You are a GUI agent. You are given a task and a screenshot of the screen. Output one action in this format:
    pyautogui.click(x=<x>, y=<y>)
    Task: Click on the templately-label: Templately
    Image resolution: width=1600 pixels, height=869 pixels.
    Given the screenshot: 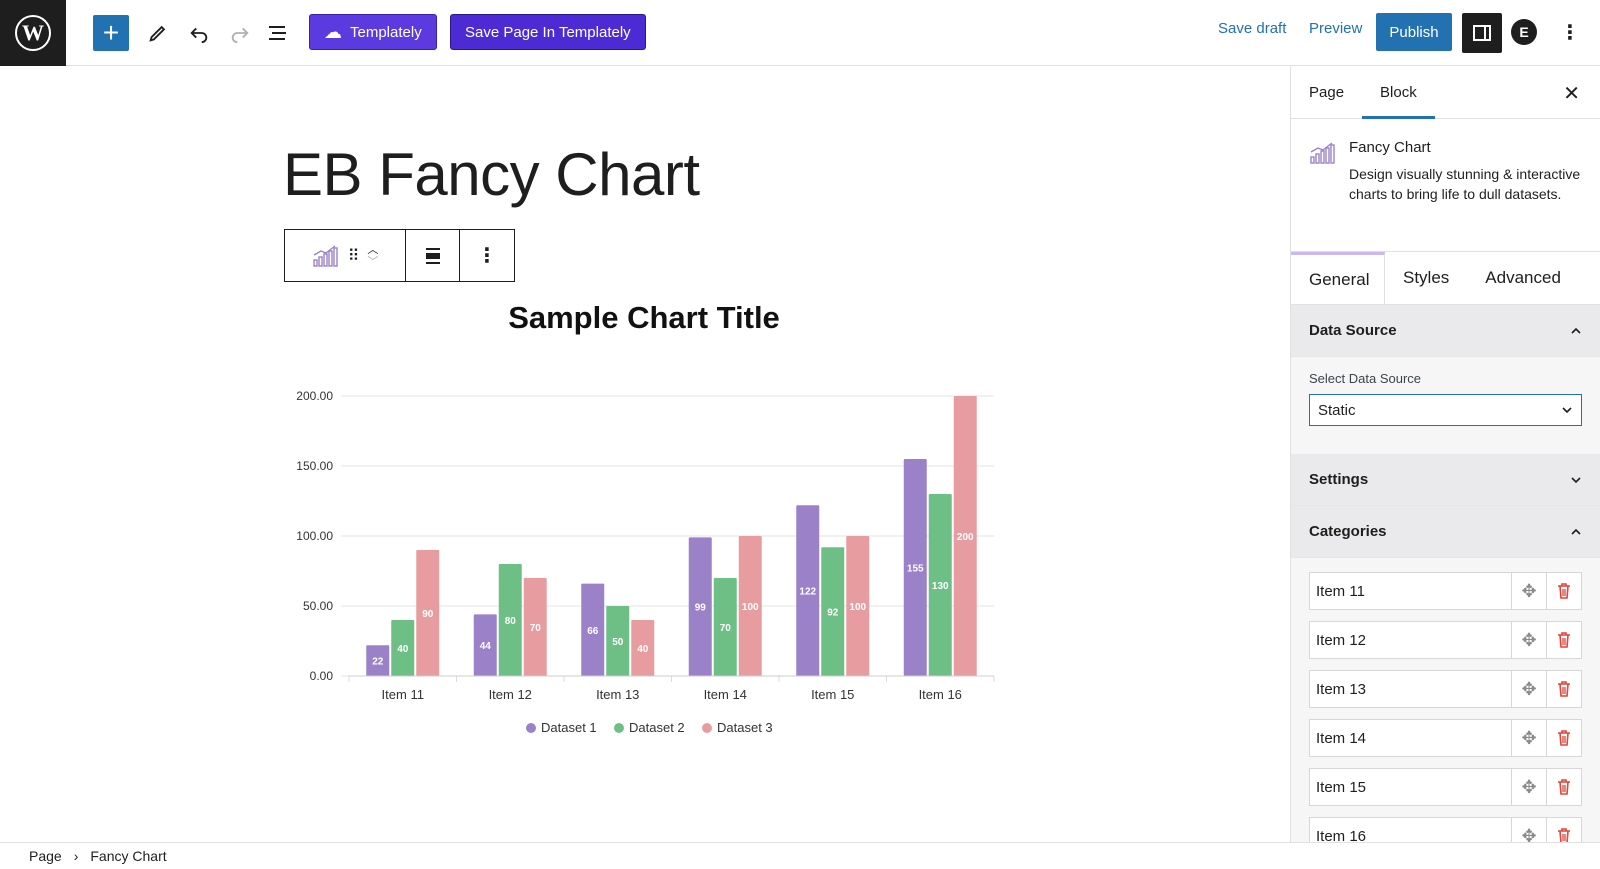 What is the action you would take?
    pyautogui.click(x=386, y=32)
    